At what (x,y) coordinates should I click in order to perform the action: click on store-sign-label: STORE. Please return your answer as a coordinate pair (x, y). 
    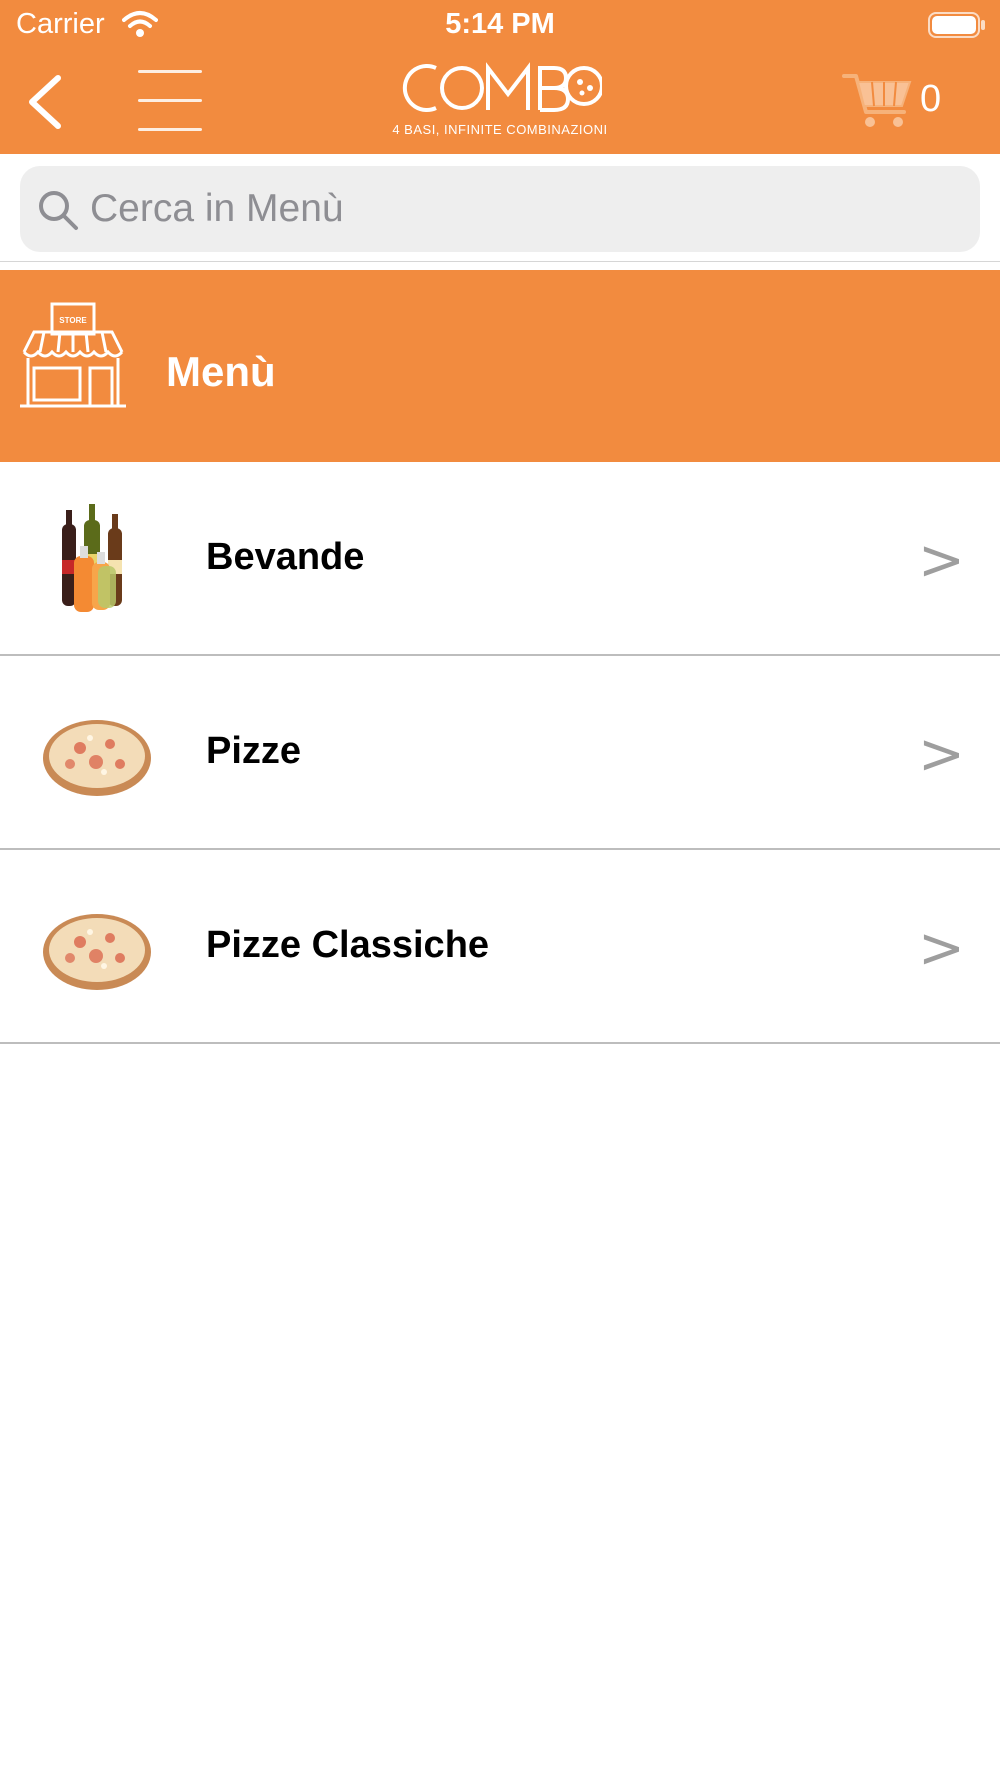
    Looking at the image, I should click on (73, 320).